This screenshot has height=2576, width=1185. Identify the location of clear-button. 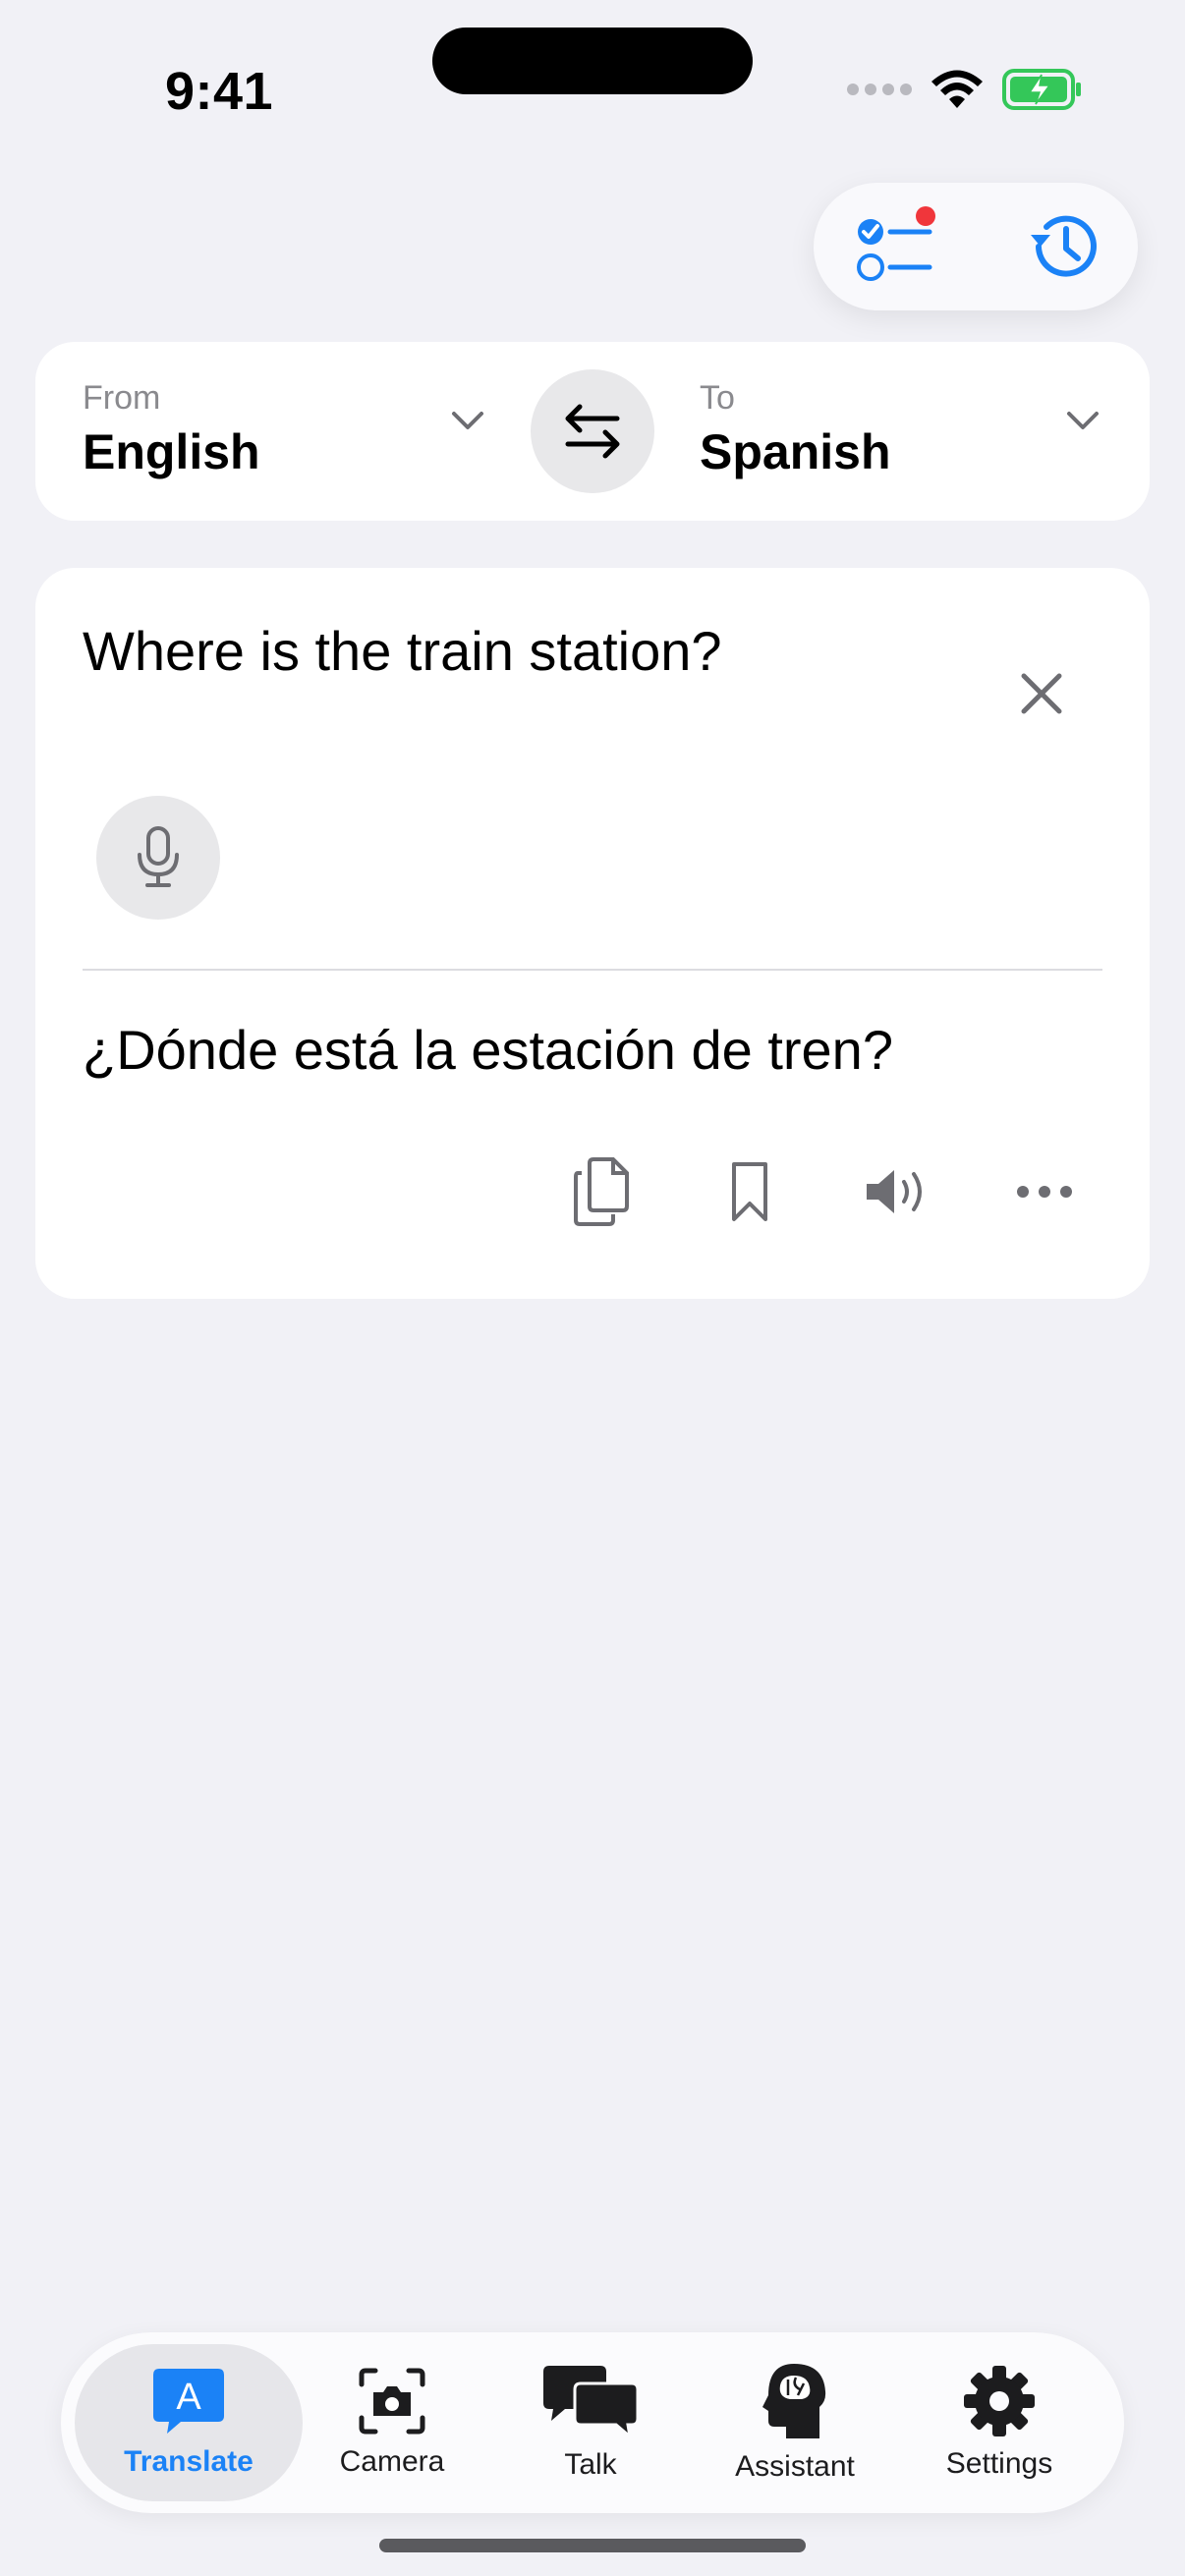
(1041, 693).